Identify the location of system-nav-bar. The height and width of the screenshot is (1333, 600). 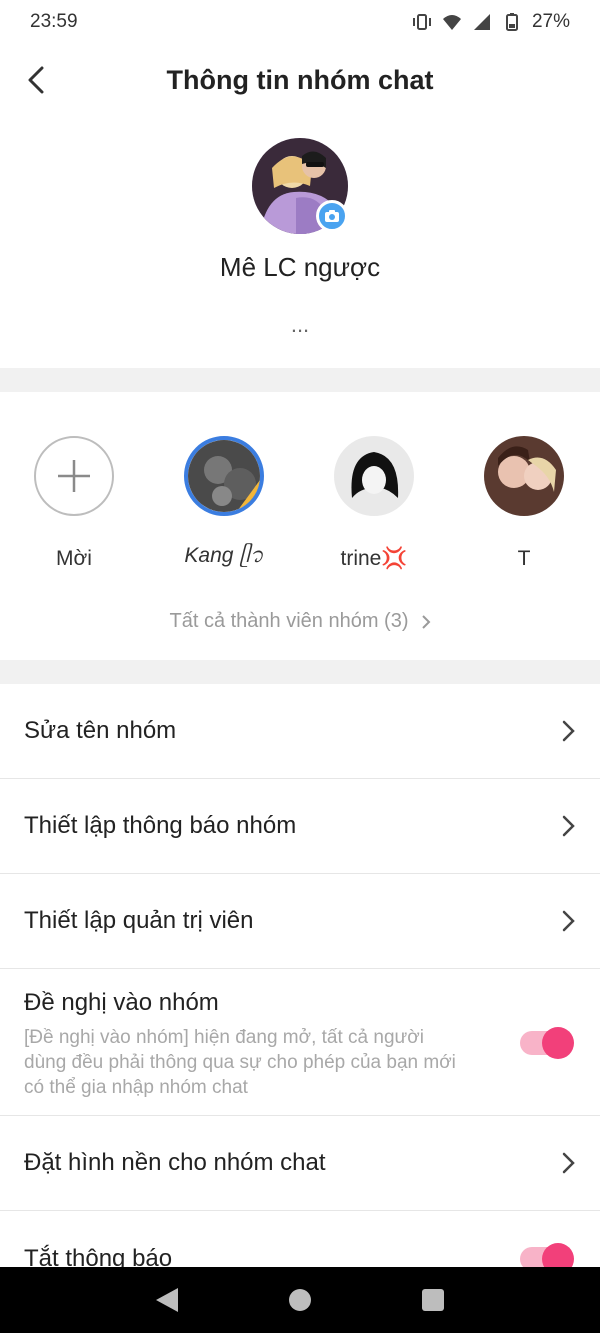
(300, 1300).